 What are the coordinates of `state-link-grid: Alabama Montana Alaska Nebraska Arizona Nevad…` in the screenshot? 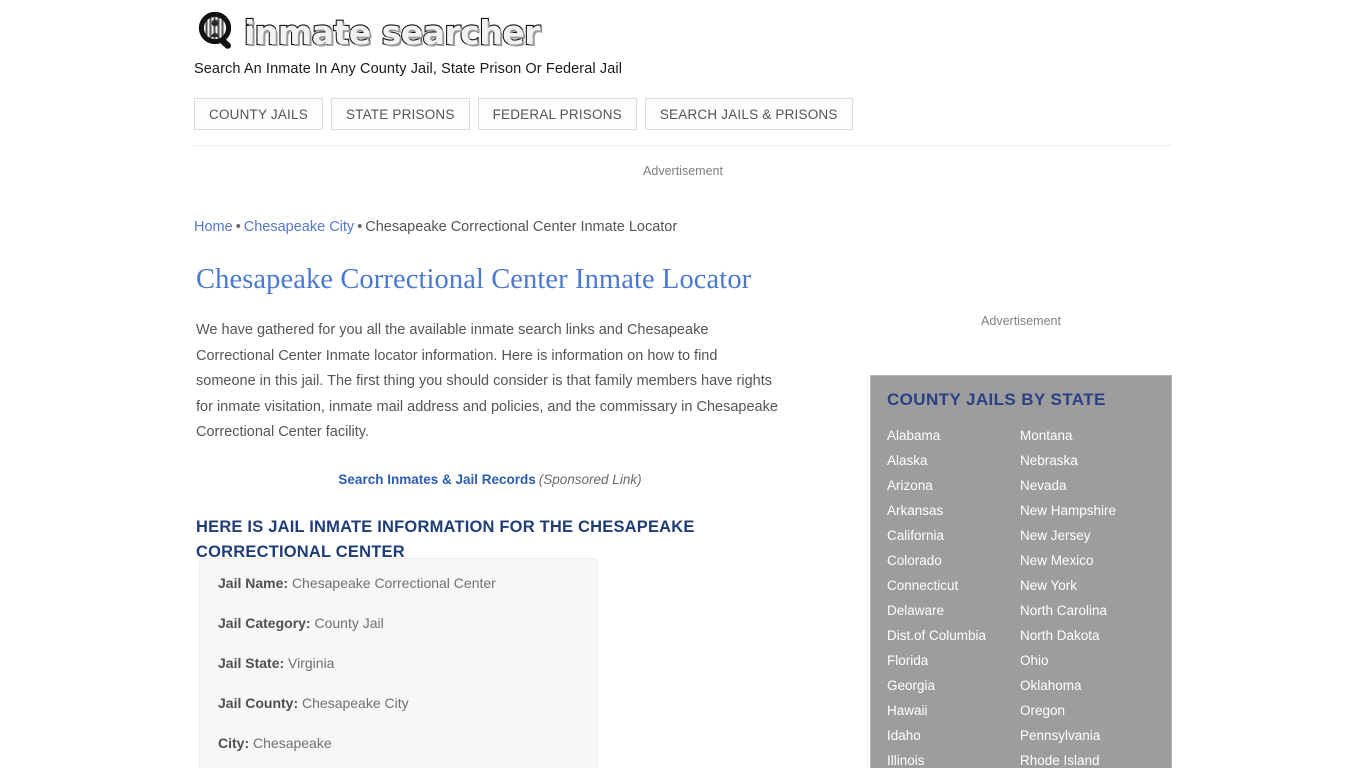 It's located at (1029, 595).